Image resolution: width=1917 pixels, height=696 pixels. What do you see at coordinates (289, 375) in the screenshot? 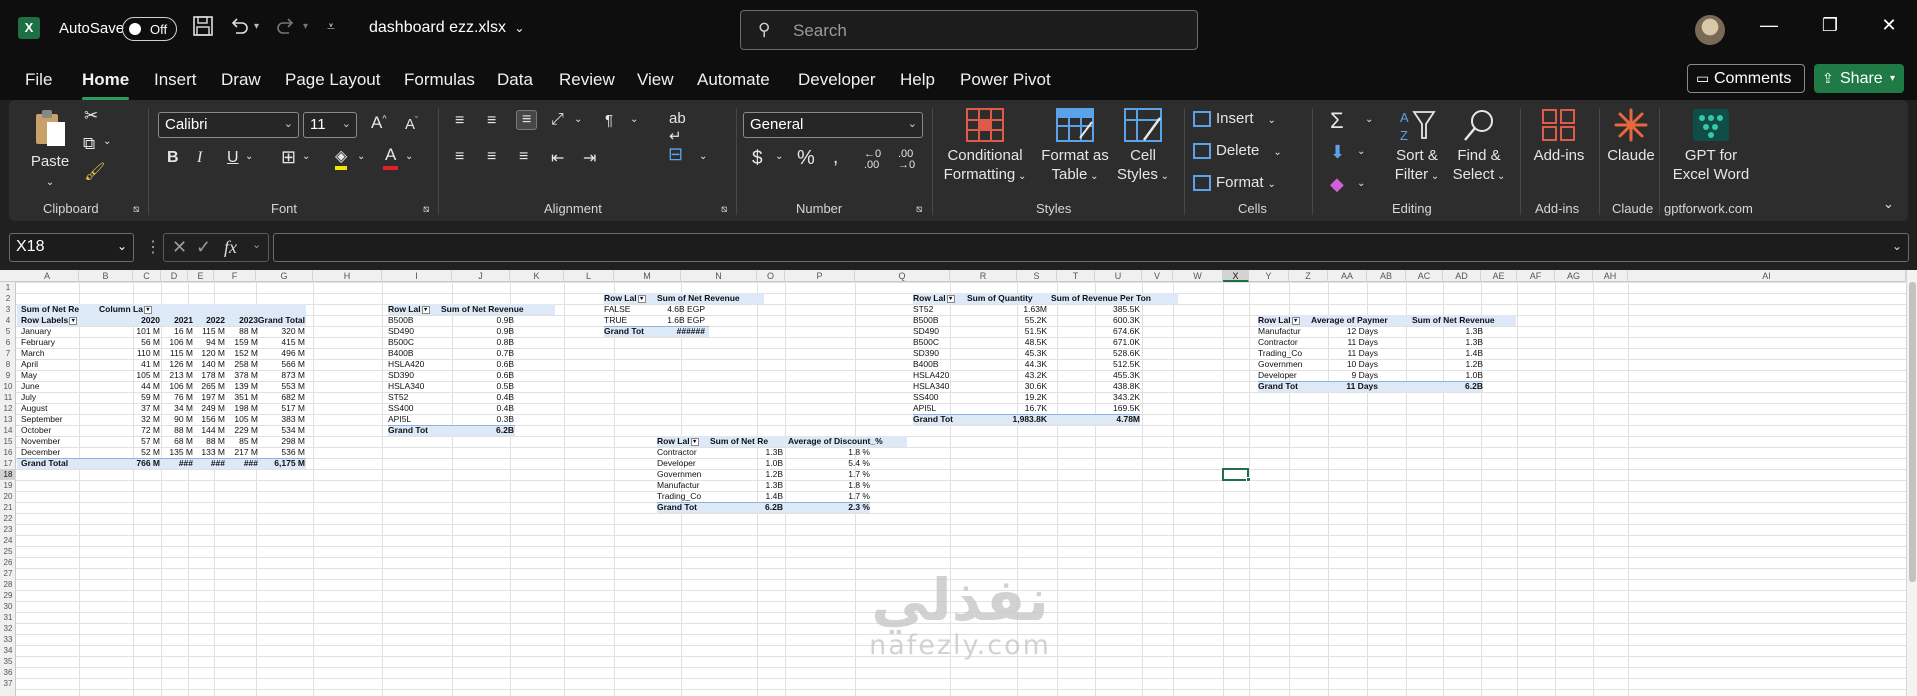
I see `pivot-value: 873 M` at bounding box center [289, 375].